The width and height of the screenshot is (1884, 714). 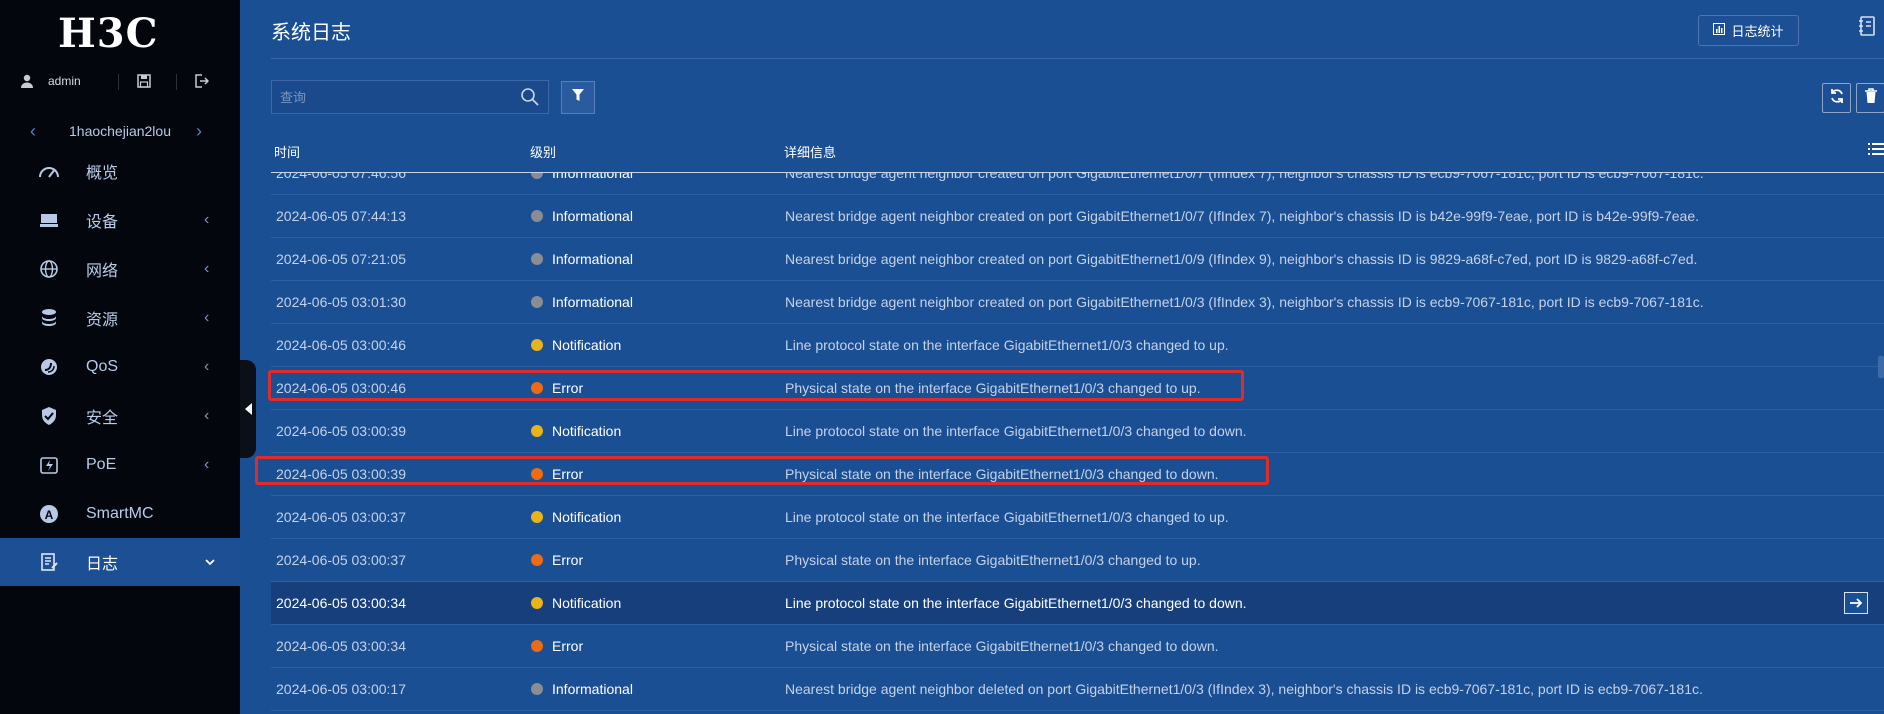 I want to click on dashboard-gauge-icon, so click(x=49, y=171).